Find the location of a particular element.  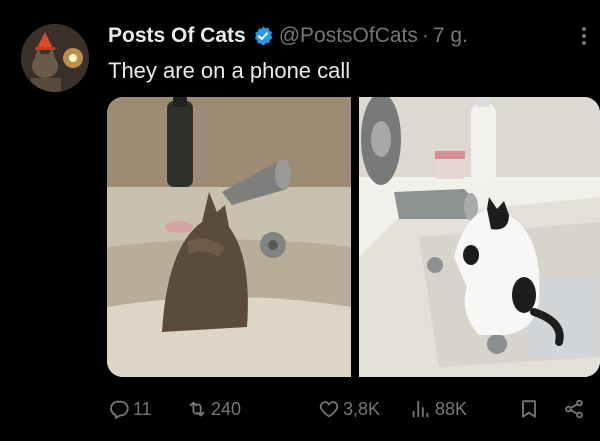

like-button: 3,8K is located at coordinates (349, 409).